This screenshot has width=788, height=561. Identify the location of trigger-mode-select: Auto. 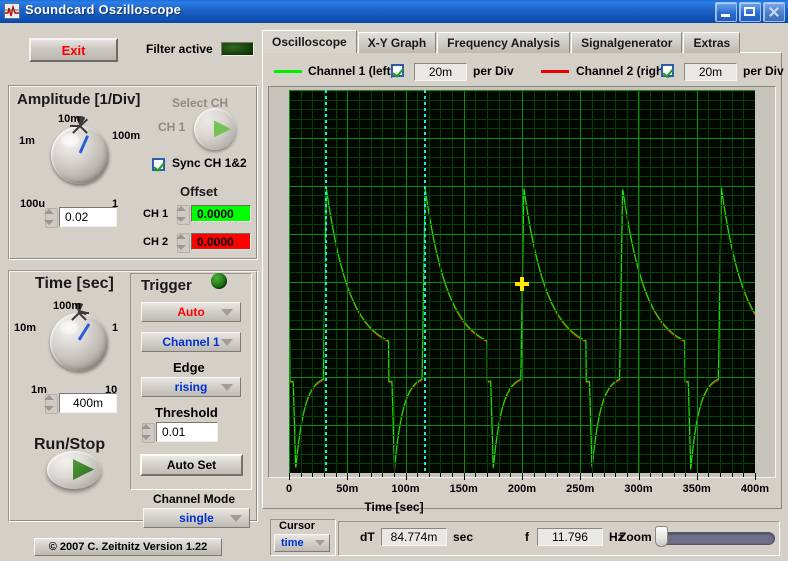
(191, 312).